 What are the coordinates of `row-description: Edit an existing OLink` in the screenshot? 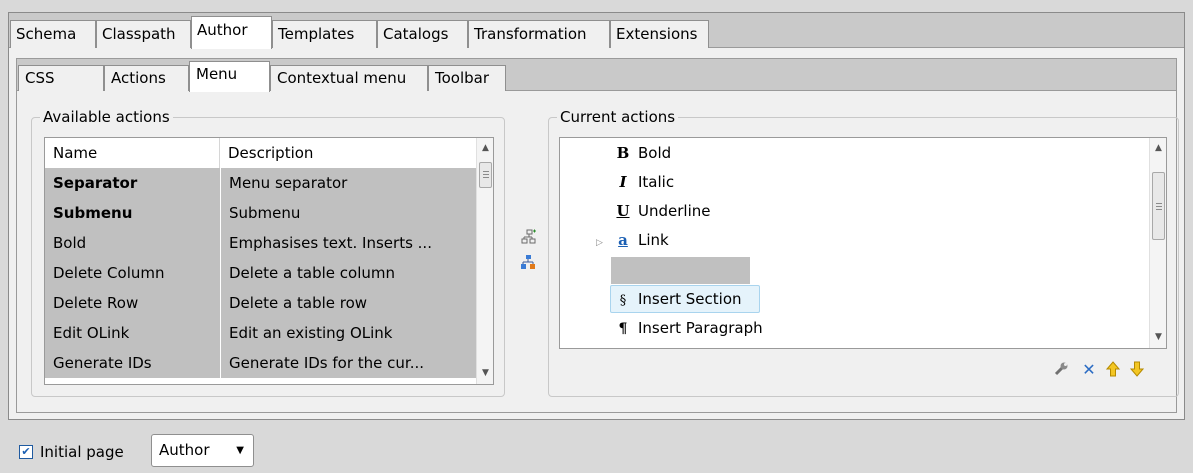 It's located at (338, 333).